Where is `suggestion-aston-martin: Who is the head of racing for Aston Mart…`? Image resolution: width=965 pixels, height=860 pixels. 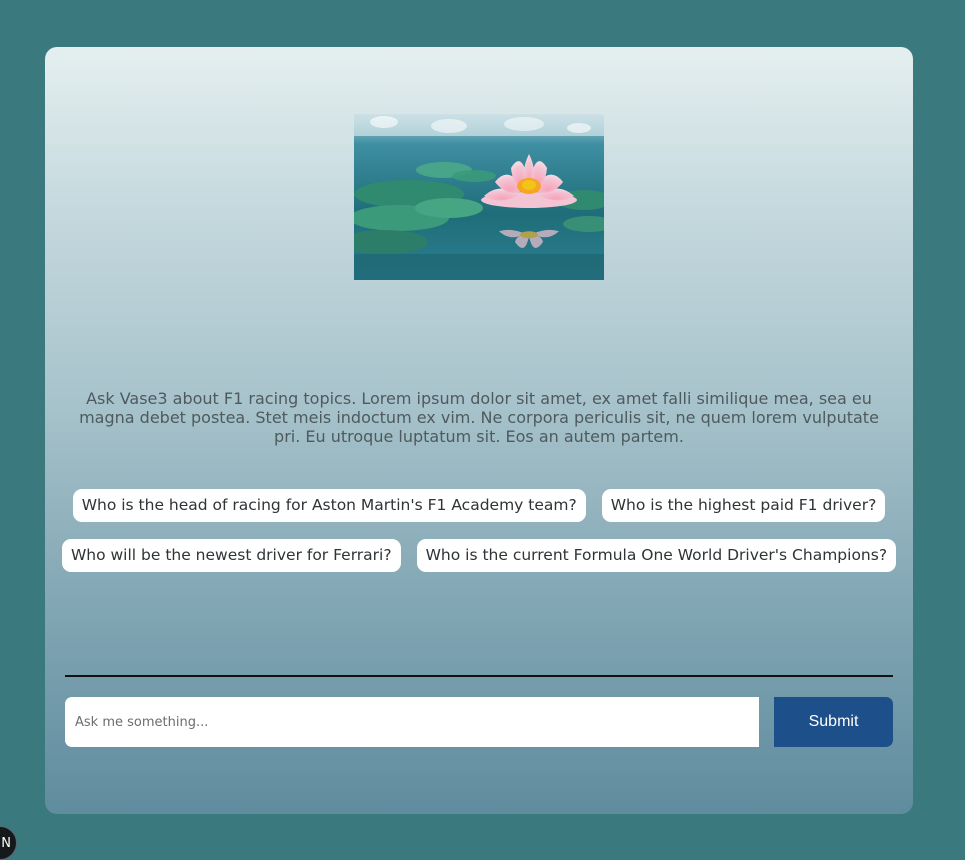
suggestion-aston-martin: Who is the head of racing for Aston Mart… is located at coordinates (329, 505).